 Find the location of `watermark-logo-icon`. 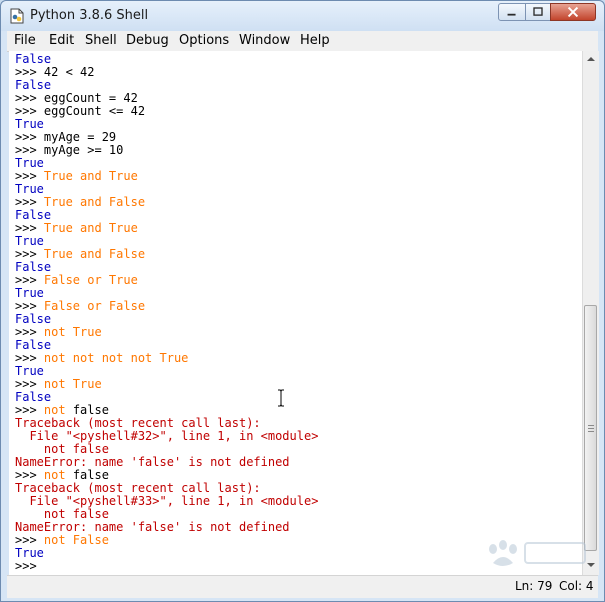

watermark-logo-icon is located at coordinates (537, 553).